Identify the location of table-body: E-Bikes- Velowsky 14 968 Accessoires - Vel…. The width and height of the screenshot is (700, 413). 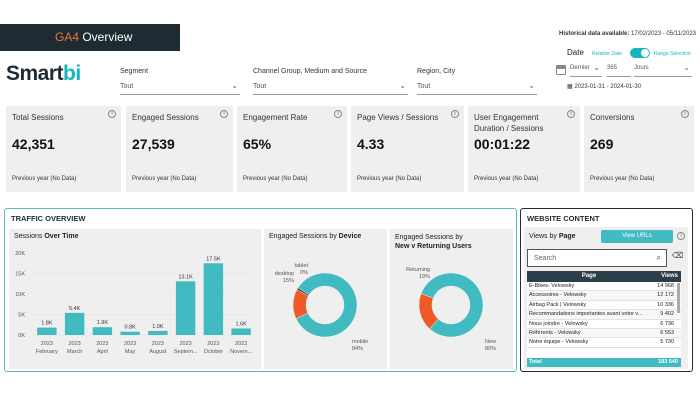
(604, 315).